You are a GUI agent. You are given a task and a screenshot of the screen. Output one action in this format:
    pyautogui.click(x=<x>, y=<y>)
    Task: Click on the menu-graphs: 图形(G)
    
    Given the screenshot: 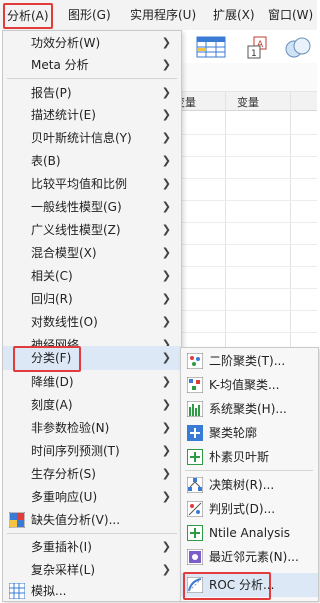 What is the action you would take?
    pyautogui.click(x=89, y=15)
    